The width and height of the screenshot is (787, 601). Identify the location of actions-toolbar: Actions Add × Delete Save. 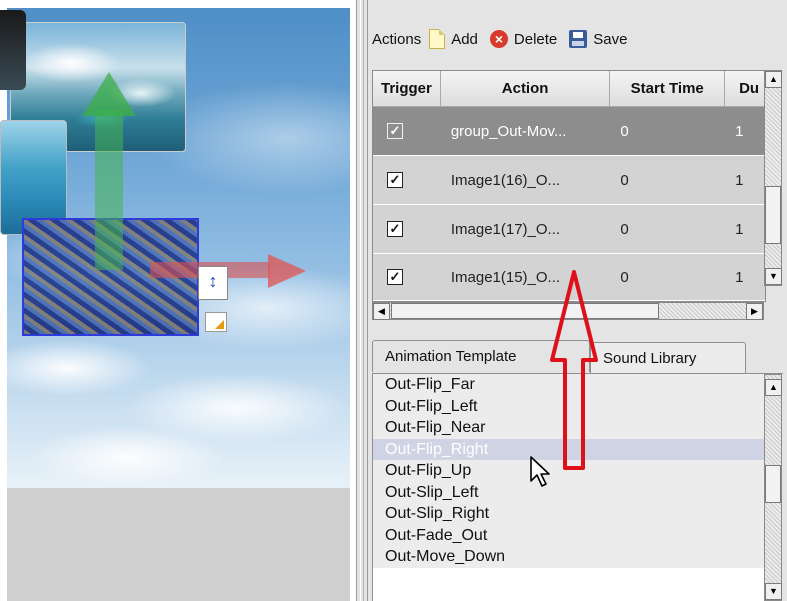
(503, 39).